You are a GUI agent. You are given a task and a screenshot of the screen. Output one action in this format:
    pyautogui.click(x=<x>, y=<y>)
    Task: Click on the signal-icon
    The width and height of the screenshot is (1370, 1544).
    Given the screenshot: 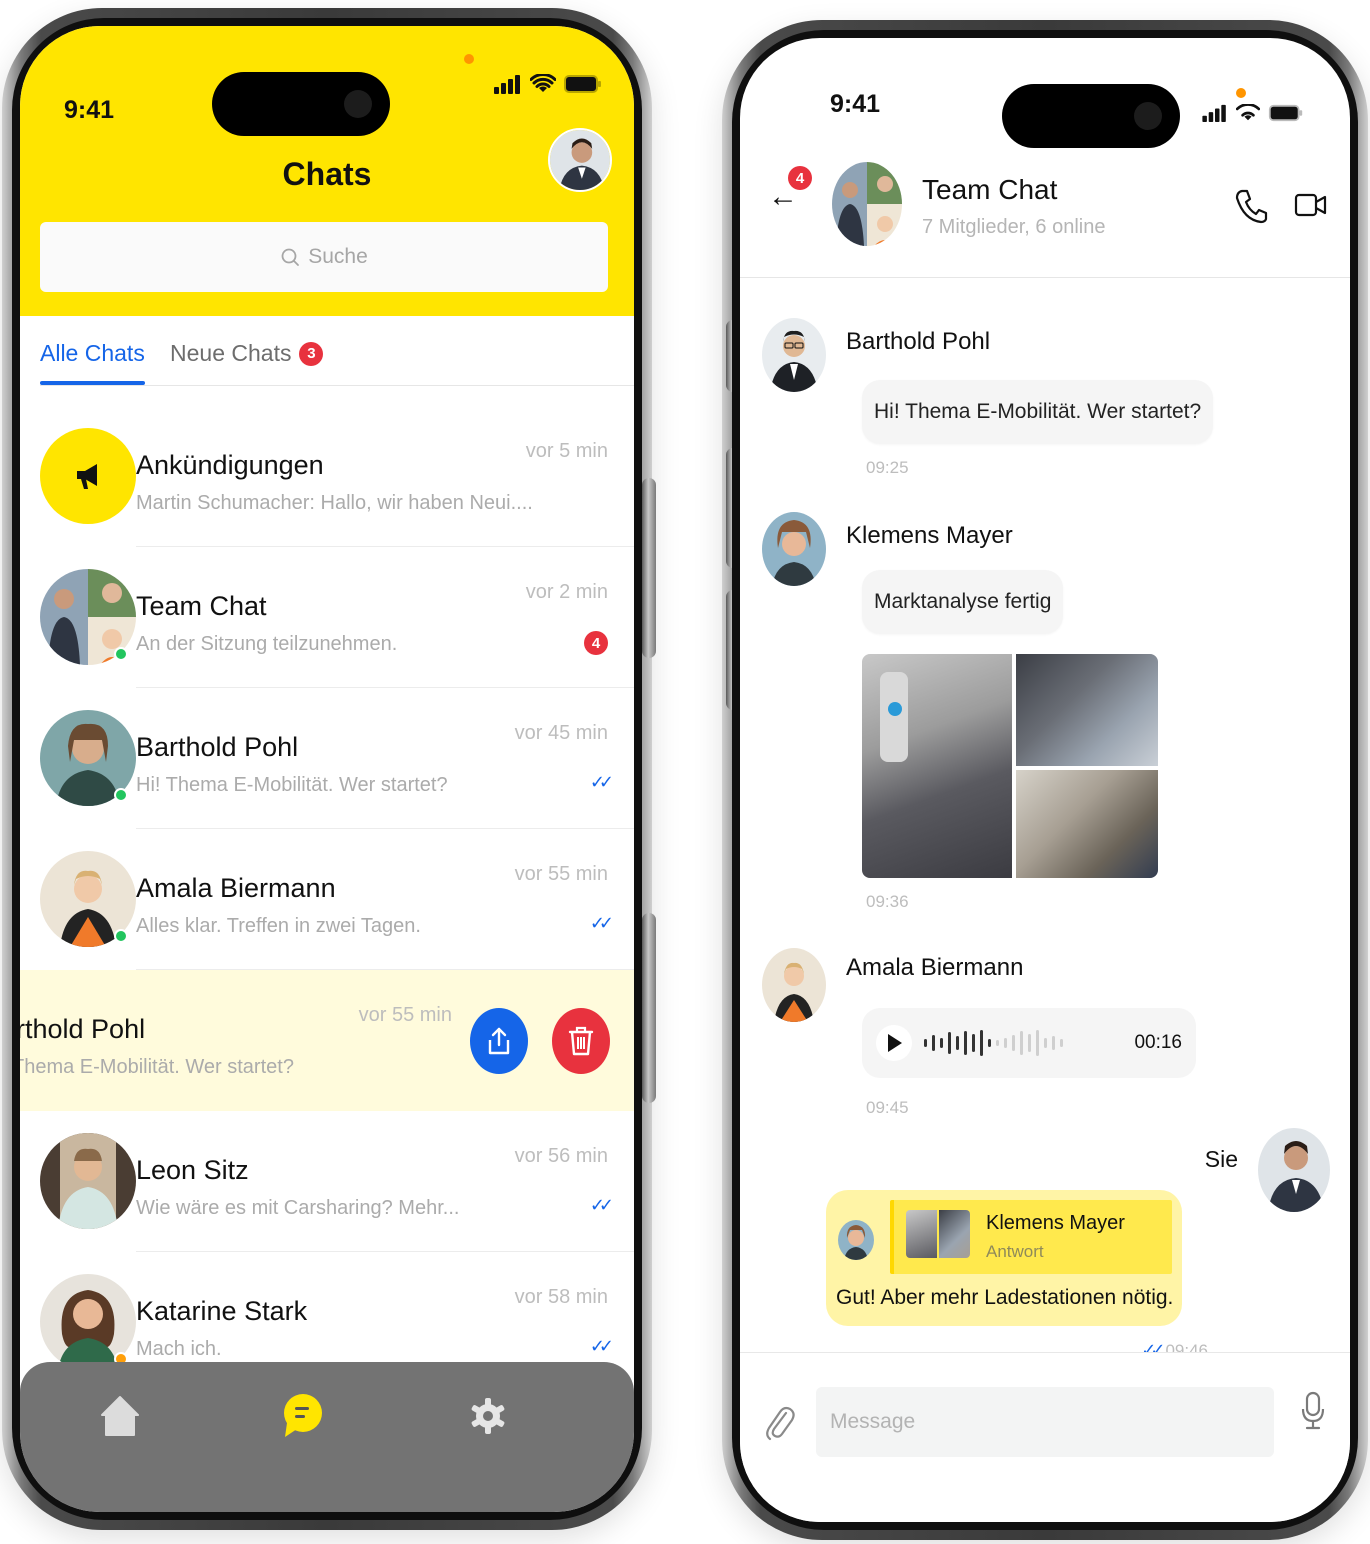 What is the action you would take?
    pyautogui.click(x=507, y=84)
    